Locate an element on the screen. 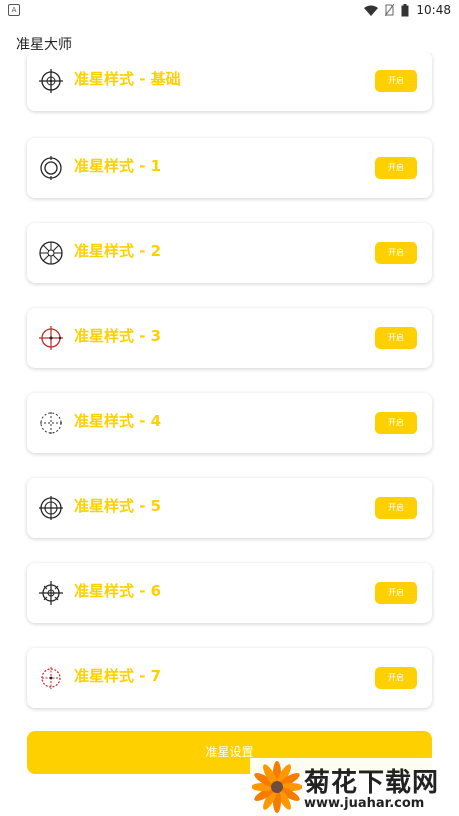  crosshair-label: 准星样式 - 1 is located at coordinates (118, 166).